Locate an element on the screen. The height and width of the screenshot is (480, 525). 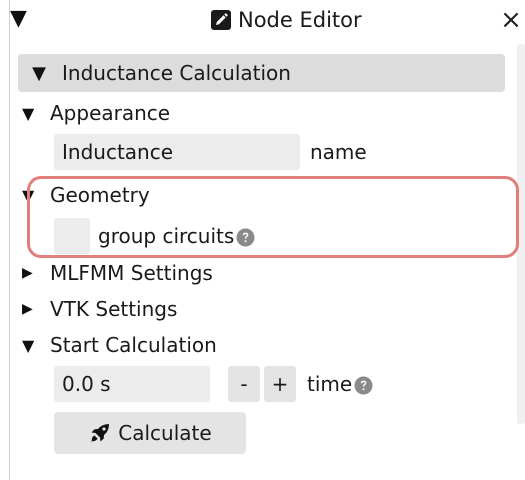
tree-node-geometry: ▼ Geometry is located at coordinates (86, 195).